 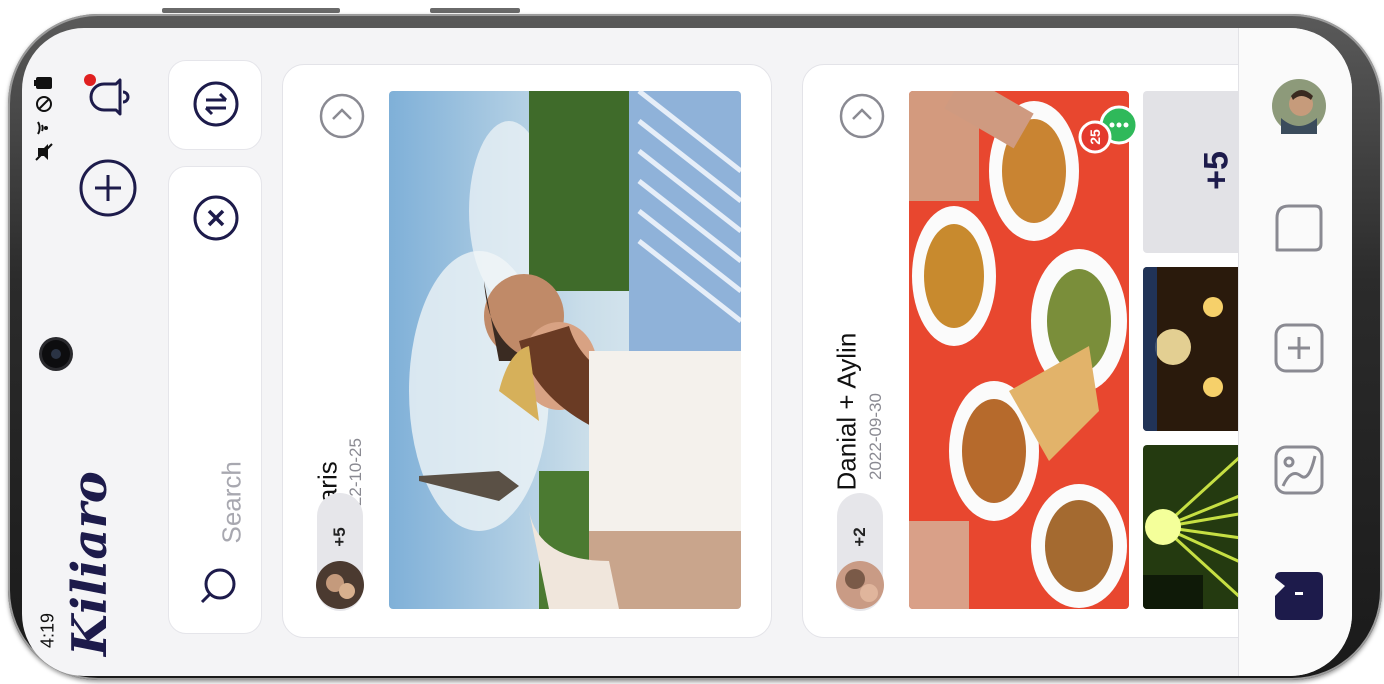 I want to click on app-logo: Kiliaro, so click(x=90, y=563).